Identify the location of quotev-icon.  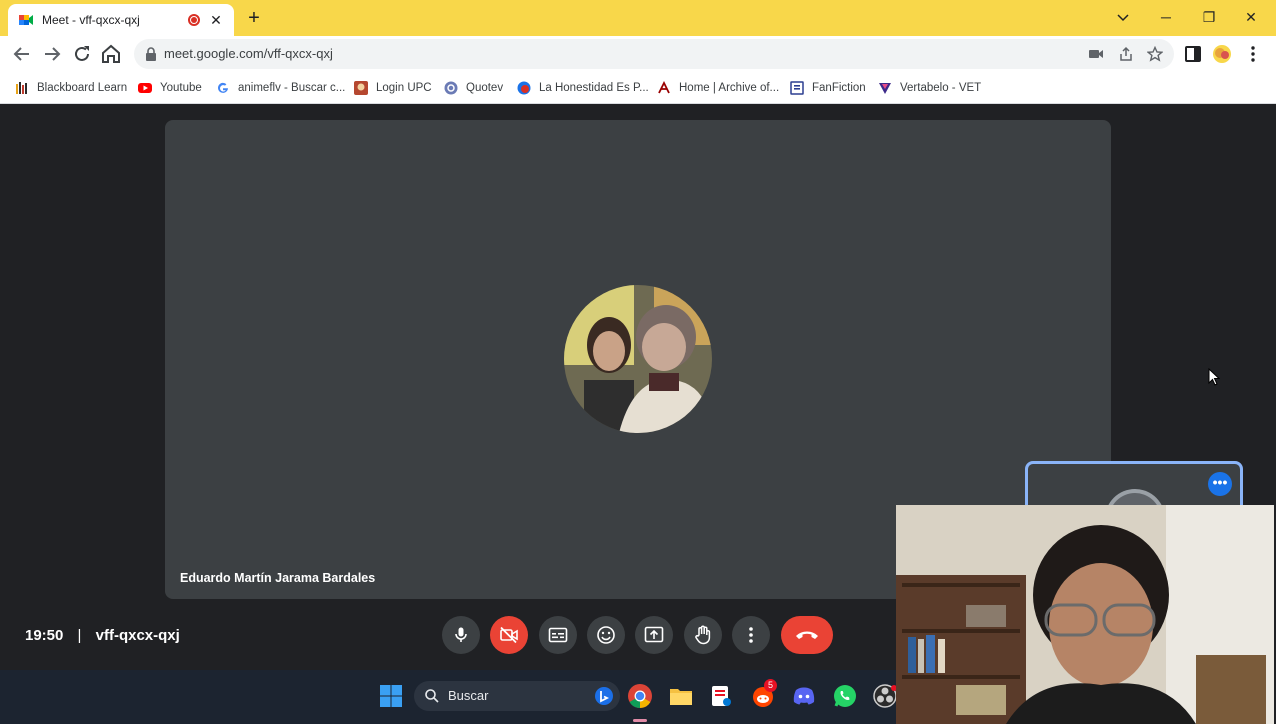
(451, 88).